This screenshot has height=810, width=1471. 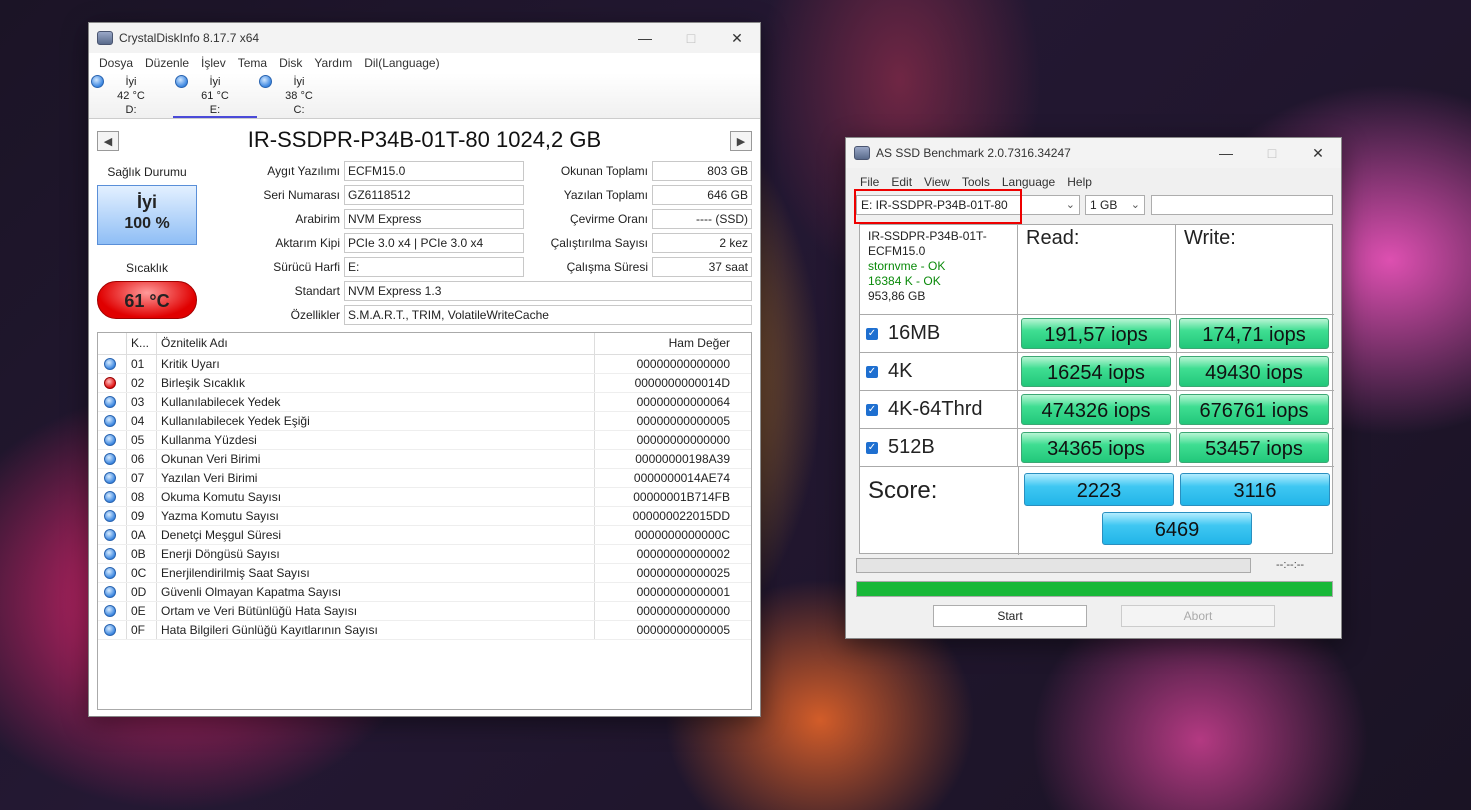 I want to click on table-row: 0A Denetçi Meşgul Süresi 0000000000000C, so click(x=424, y=535).